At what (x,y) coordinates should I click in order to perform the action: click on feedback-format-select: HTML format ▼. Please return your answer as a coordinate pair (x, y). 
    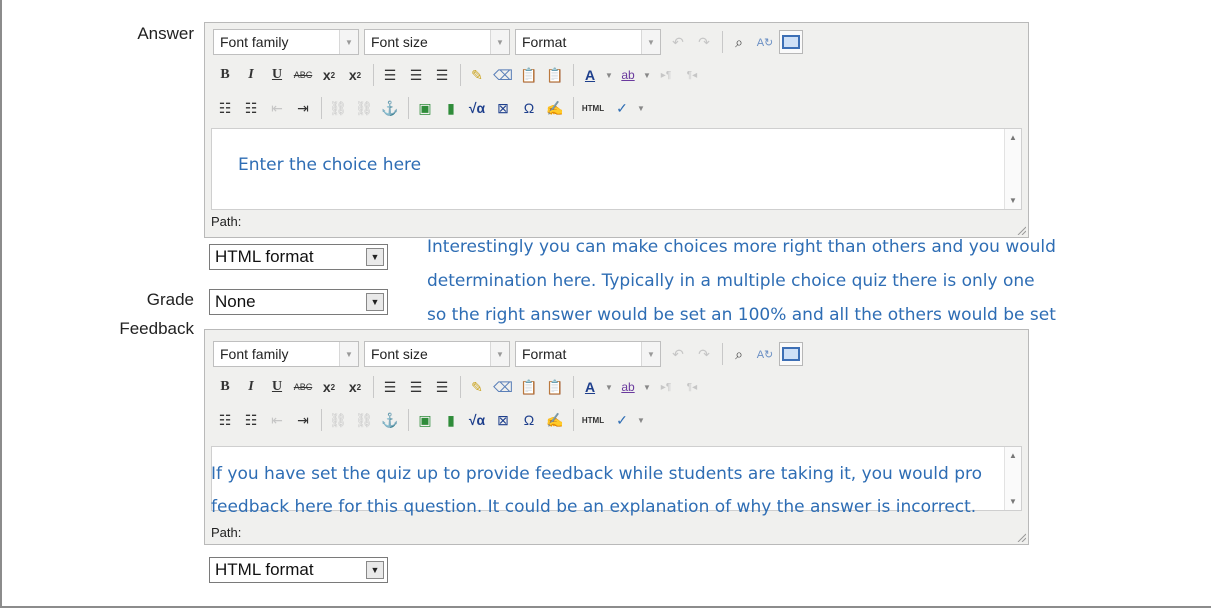
    Looking at the image, I should click on (298, 570).